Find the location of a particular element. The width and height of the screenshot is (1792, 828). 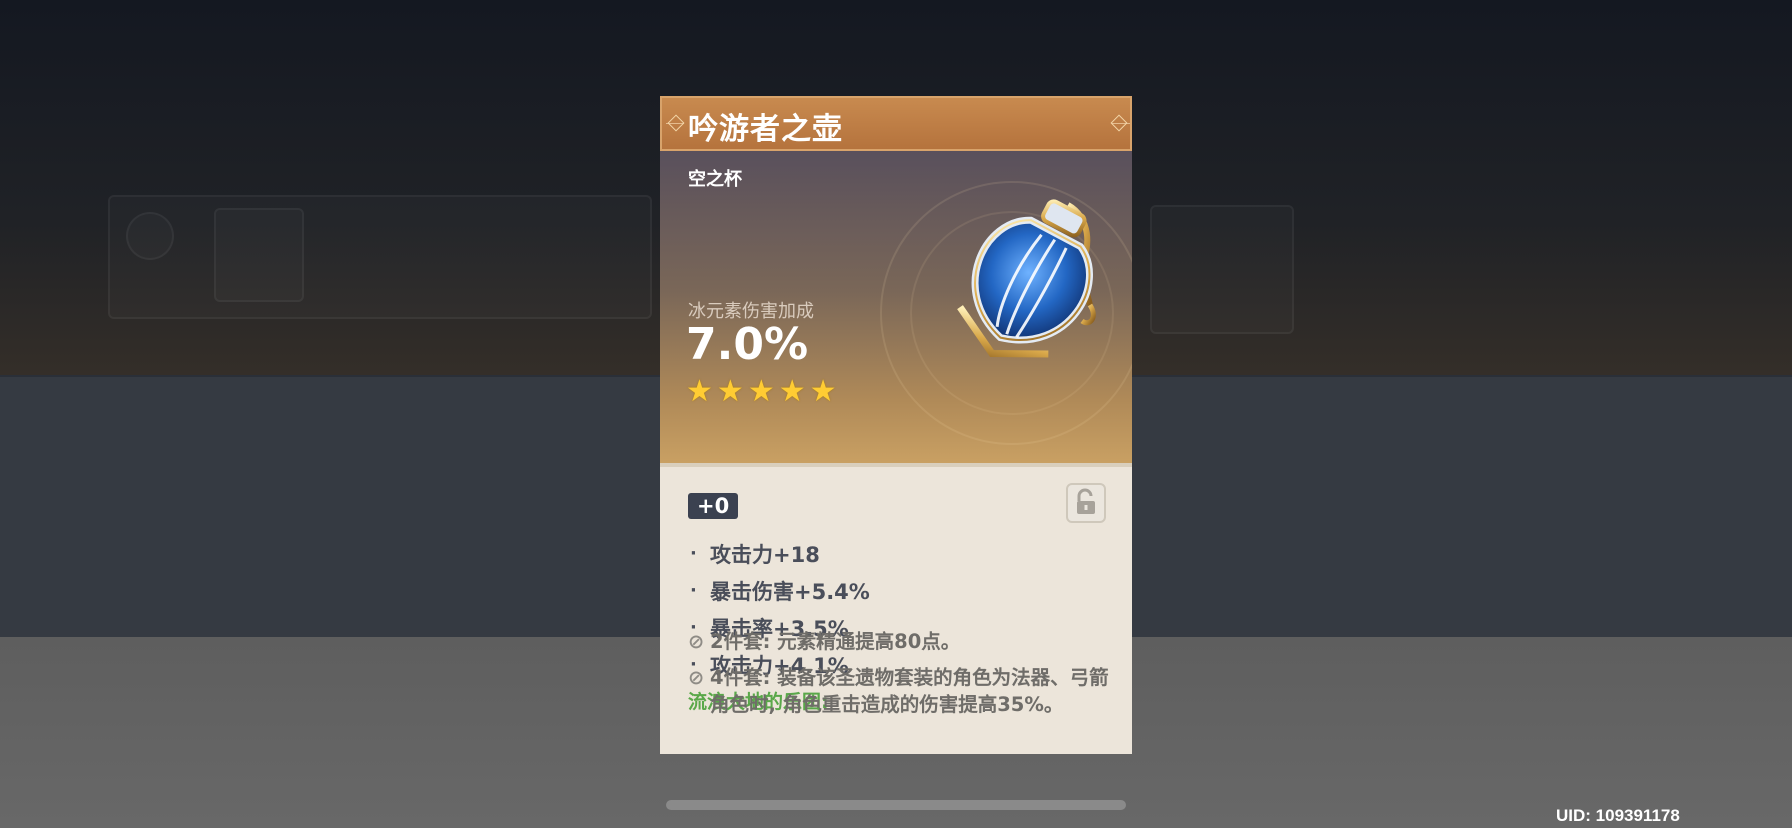

substat-list: · 攻击力+18 · 暴击伤害+5.4% · 暴击率+3.5% · 攻击力+4.1% is located at coordinates (780, 609).